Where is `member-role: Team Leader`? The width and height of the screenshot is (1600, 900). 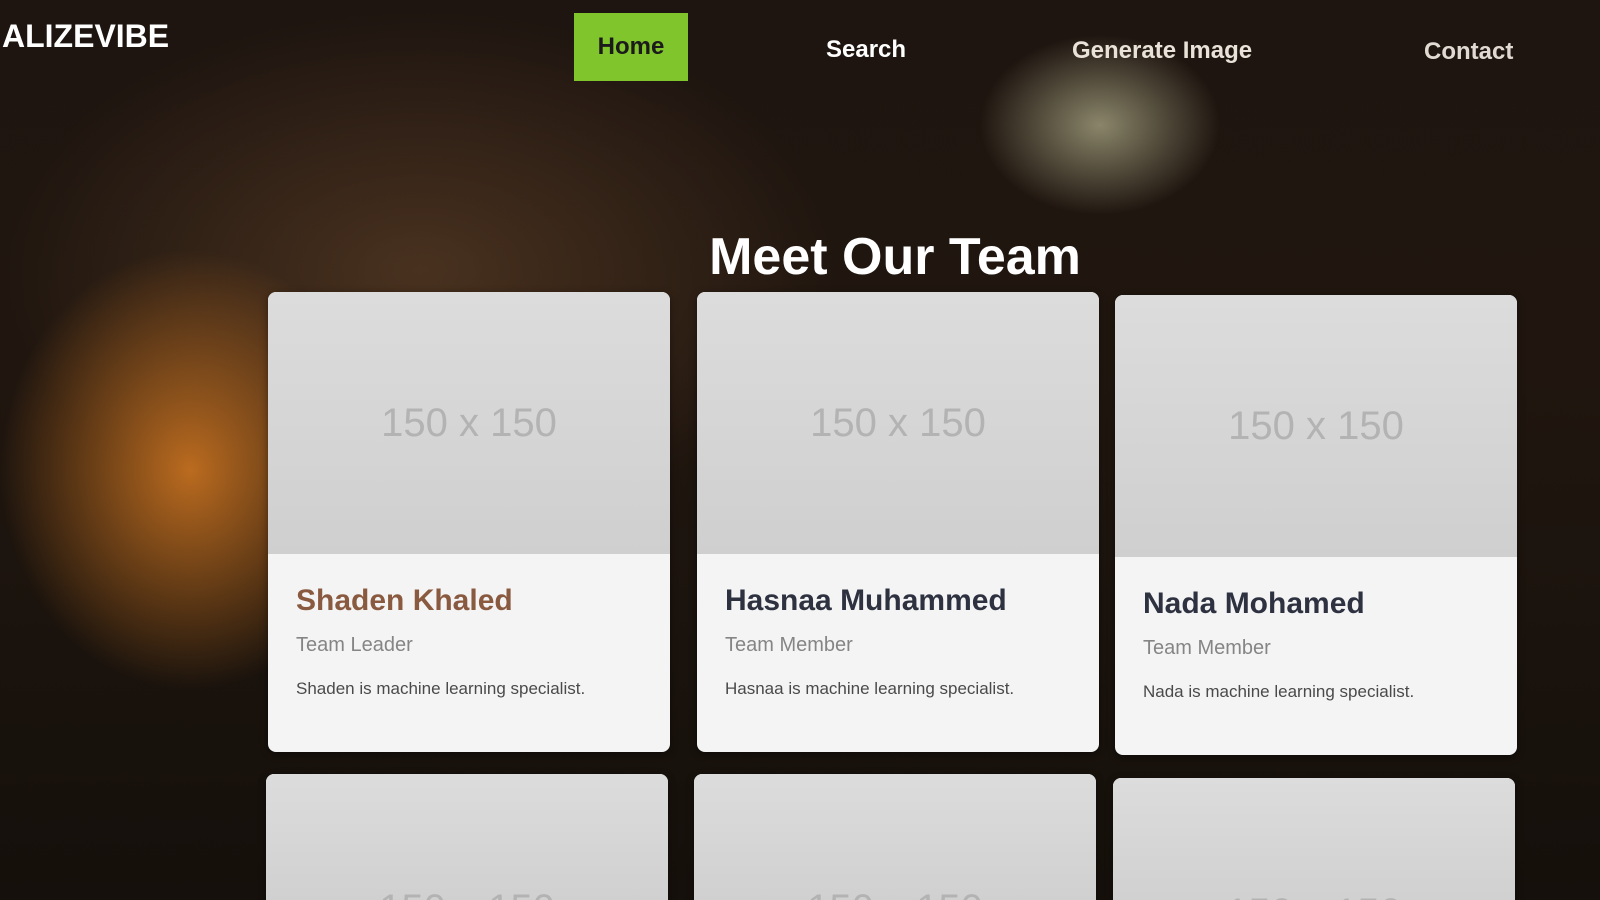 member-role: Team Leader is located at coordinates (354, 645).